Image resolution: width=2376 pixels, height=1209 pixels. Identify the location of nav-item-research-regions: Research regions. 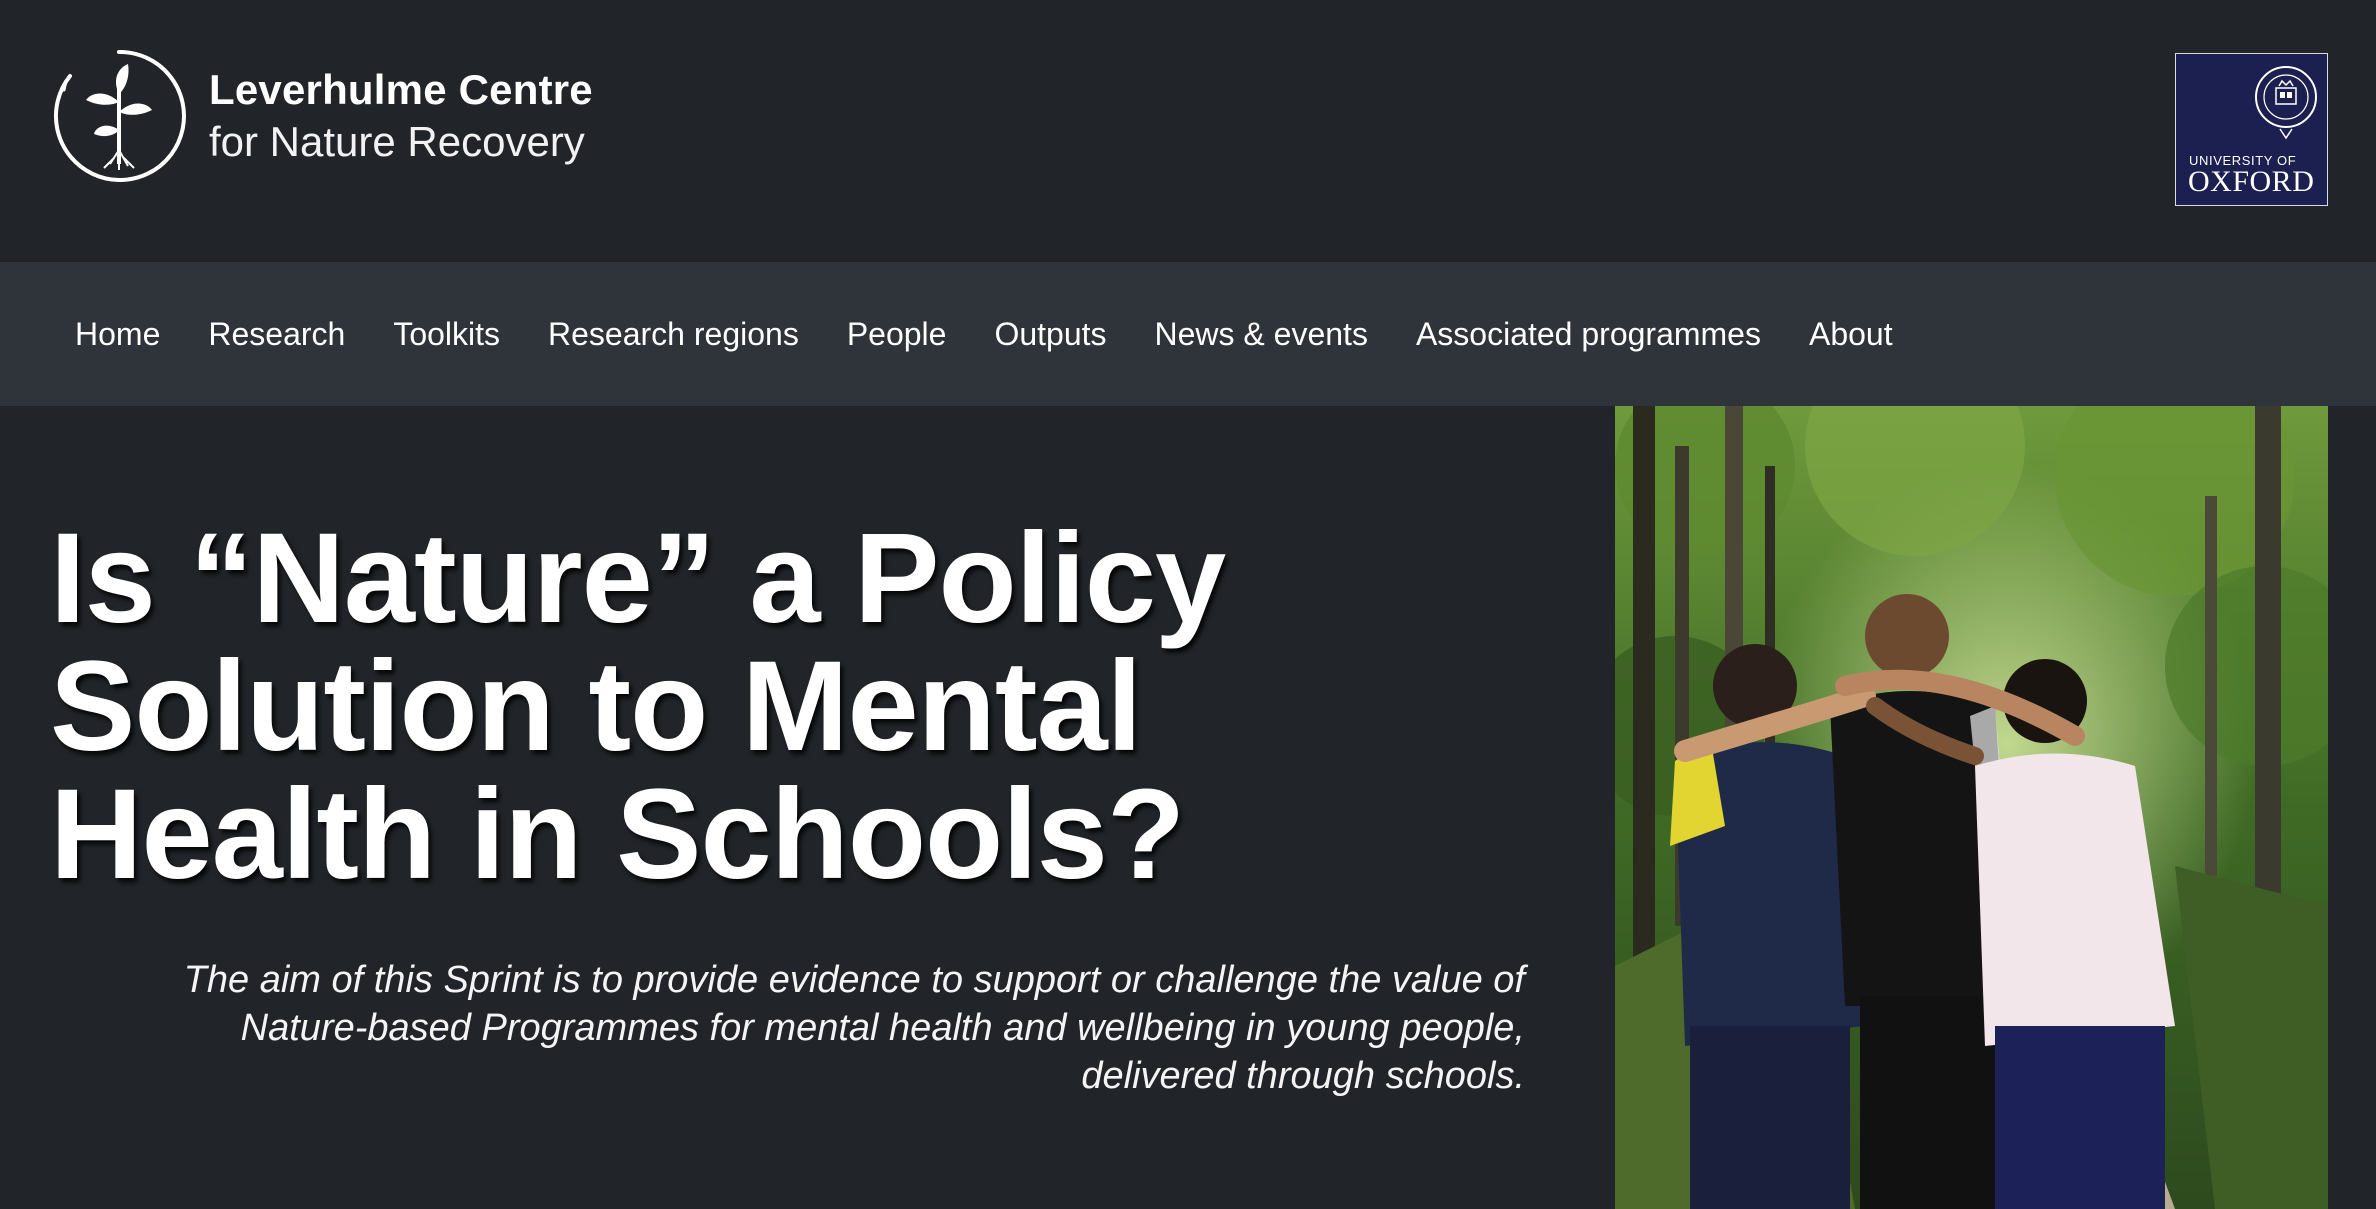
(673, 334).